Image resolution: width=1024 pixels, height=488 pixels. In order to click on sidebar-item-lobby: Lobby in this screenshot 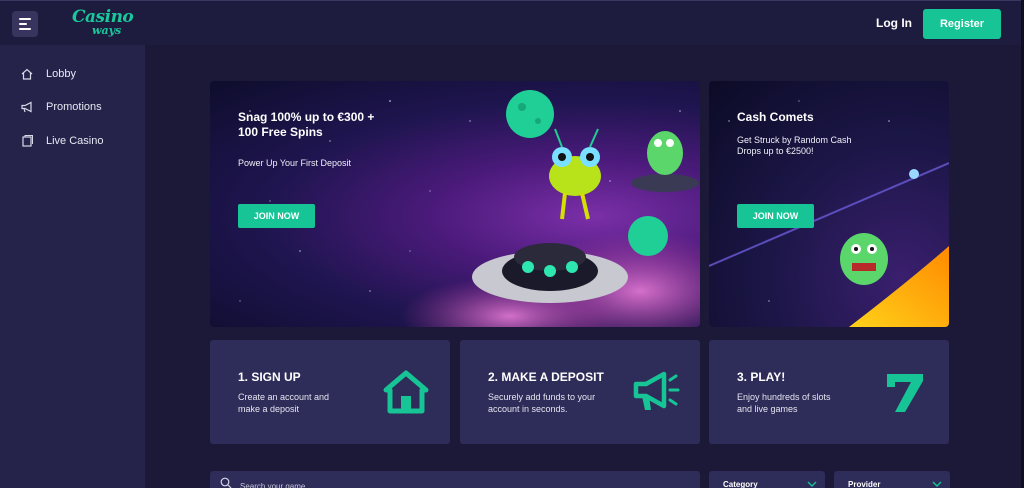, I will do `click(48, 74)`.